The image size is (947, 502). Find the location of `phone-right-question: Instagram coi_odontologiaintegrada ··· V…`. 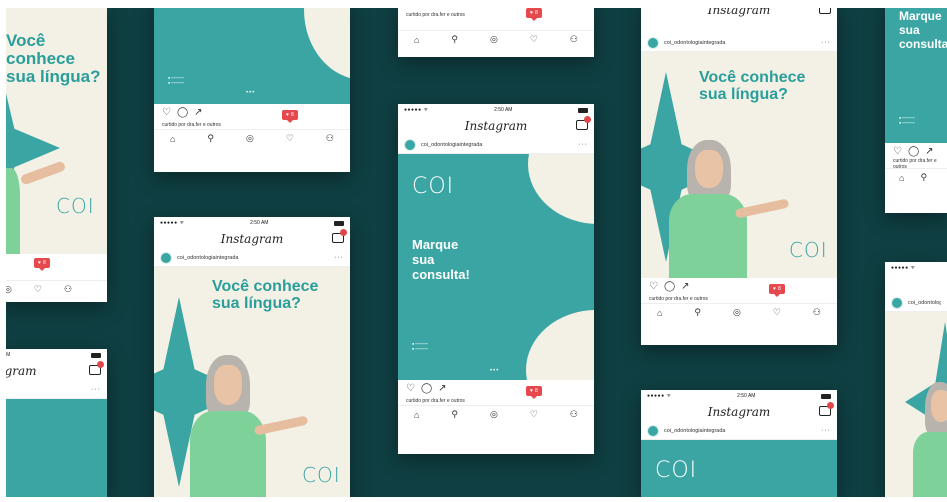

phone-right-question: Instagram coi_odontologiaintegrada ··· V… is located at coordinates (739, 172).